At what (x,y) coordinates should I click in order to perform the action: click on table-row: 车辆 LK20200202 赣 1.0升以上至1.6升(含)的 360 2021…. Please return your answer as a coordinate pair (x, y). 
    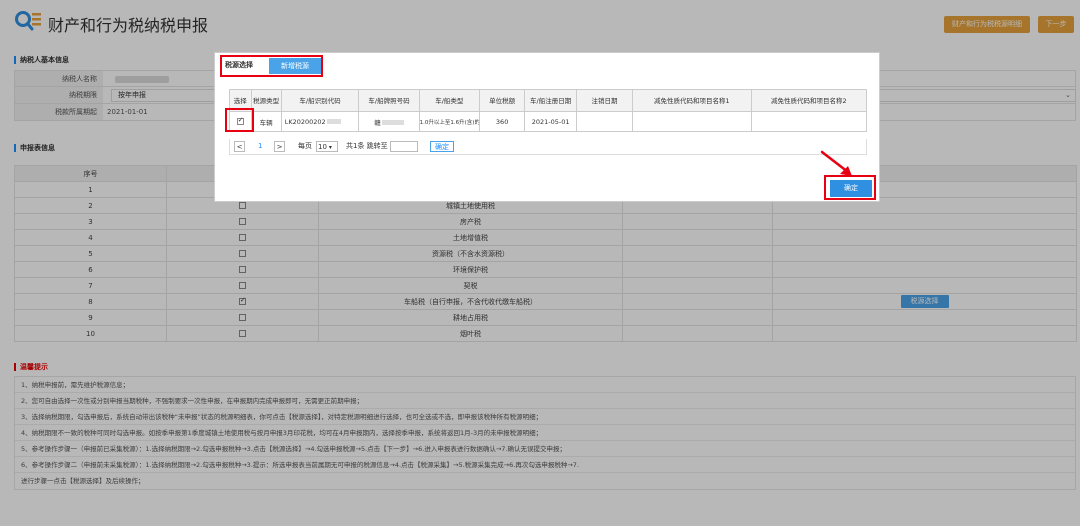
    Looking at the image, I should click on (548, 121).